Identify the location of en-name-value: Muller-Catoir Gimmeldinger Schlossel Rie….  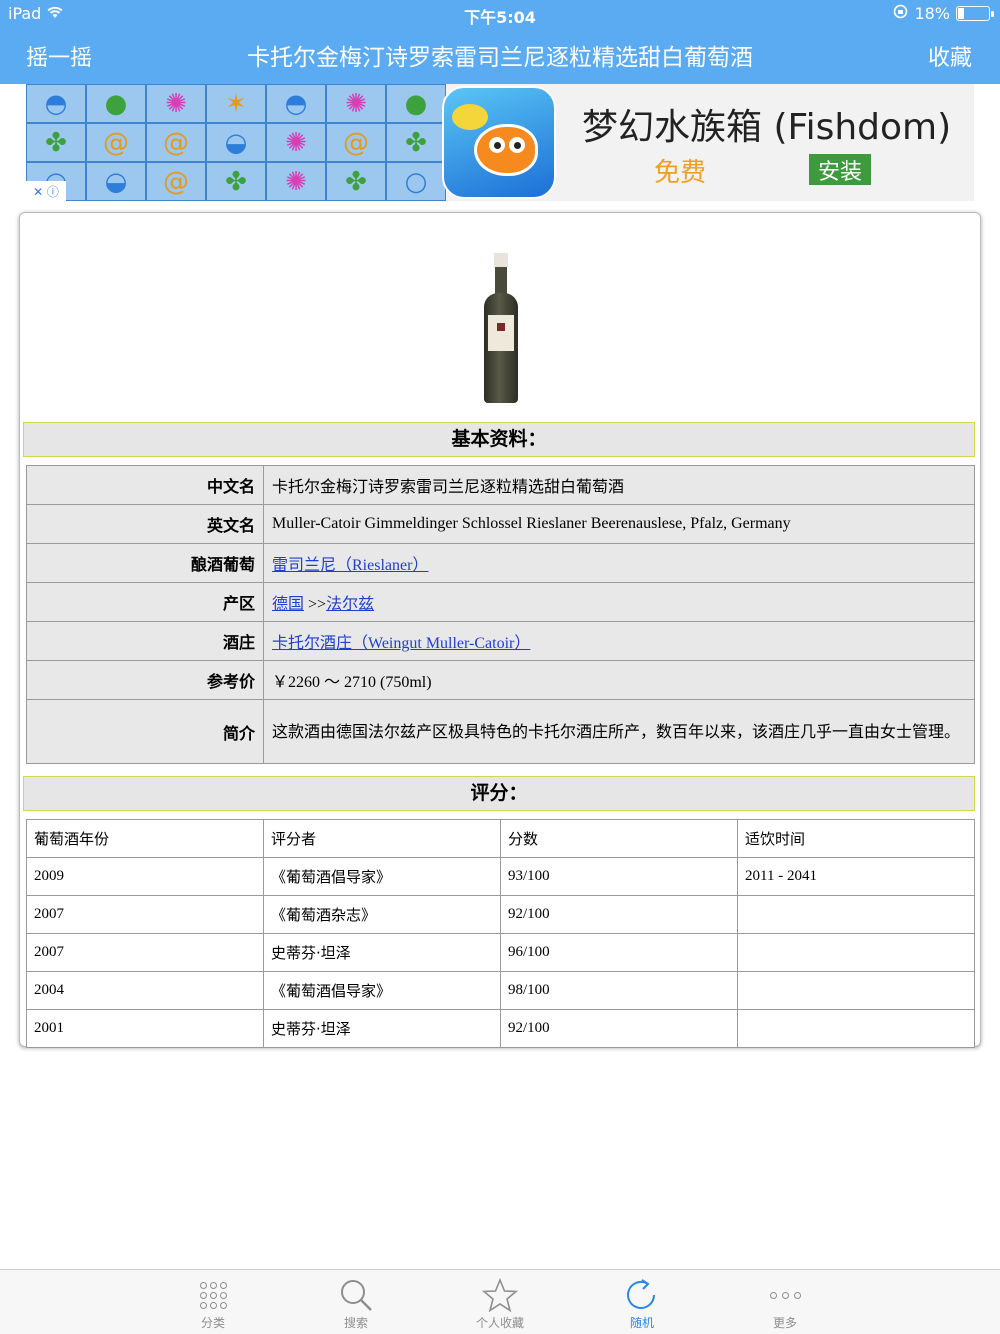
(619, 524).